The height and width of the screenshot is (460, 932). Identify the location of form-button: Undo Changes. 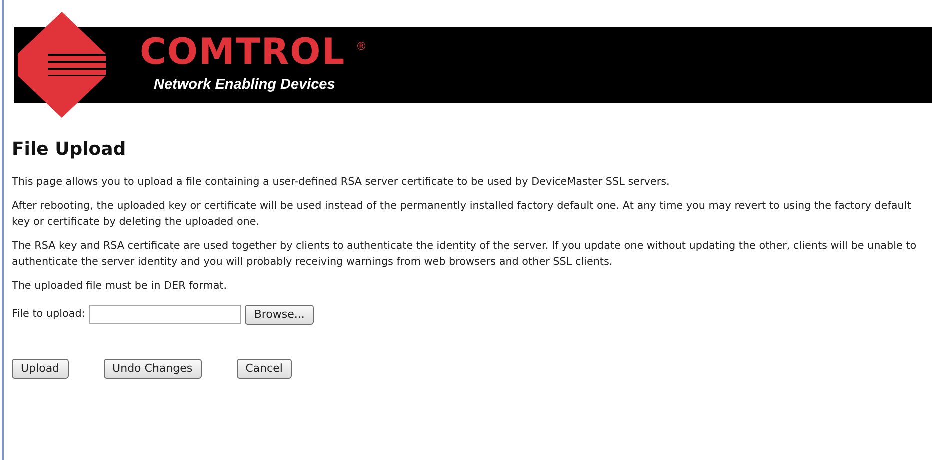
(153, 368).